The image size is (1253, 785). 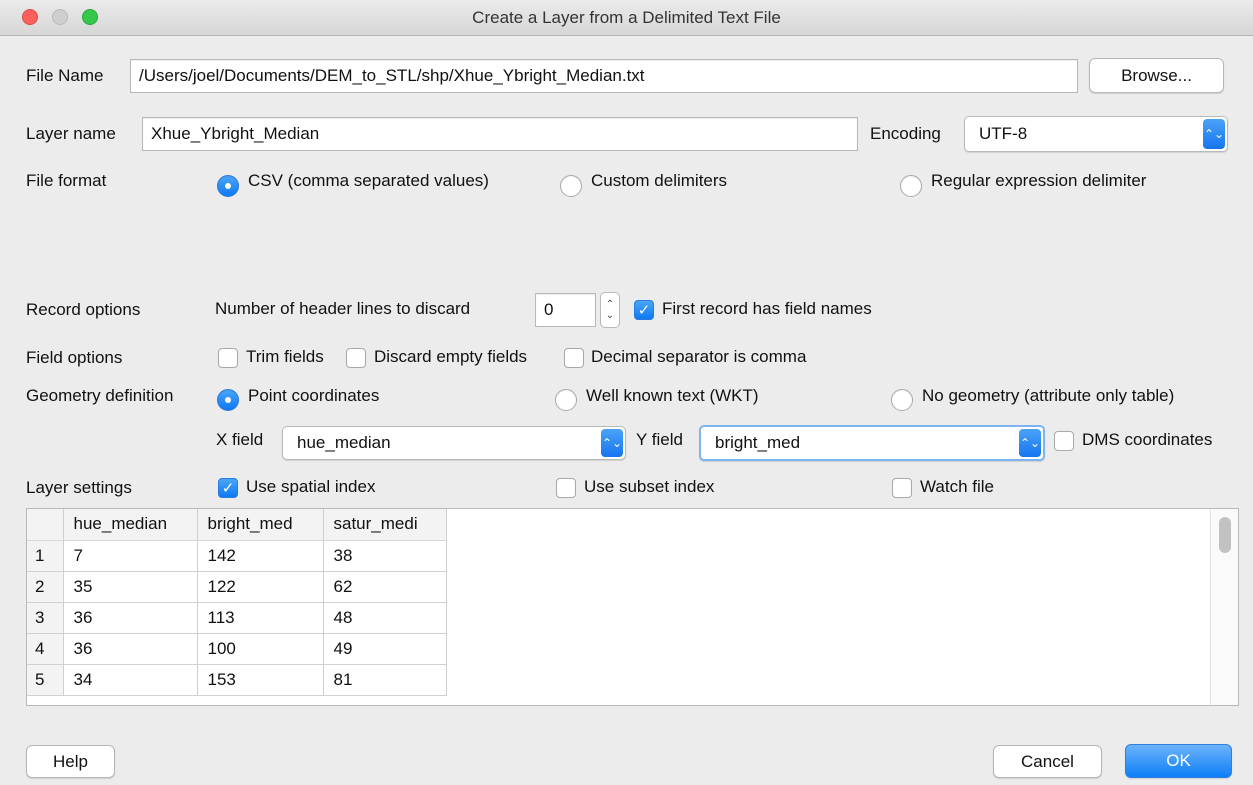 What do you see at coordinates (228, 186) in the screenshot?
I see `radio-csv` at bounding box center [228, 186].